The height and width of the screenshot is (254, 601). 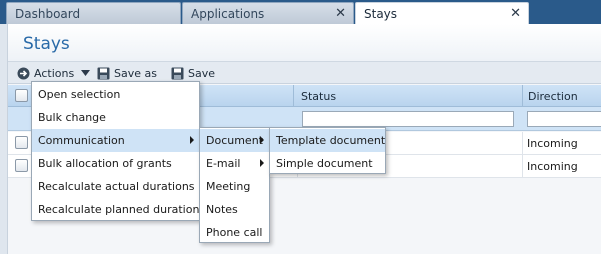 I want to click on chevron-down-icon, so click(x=86, y=73).